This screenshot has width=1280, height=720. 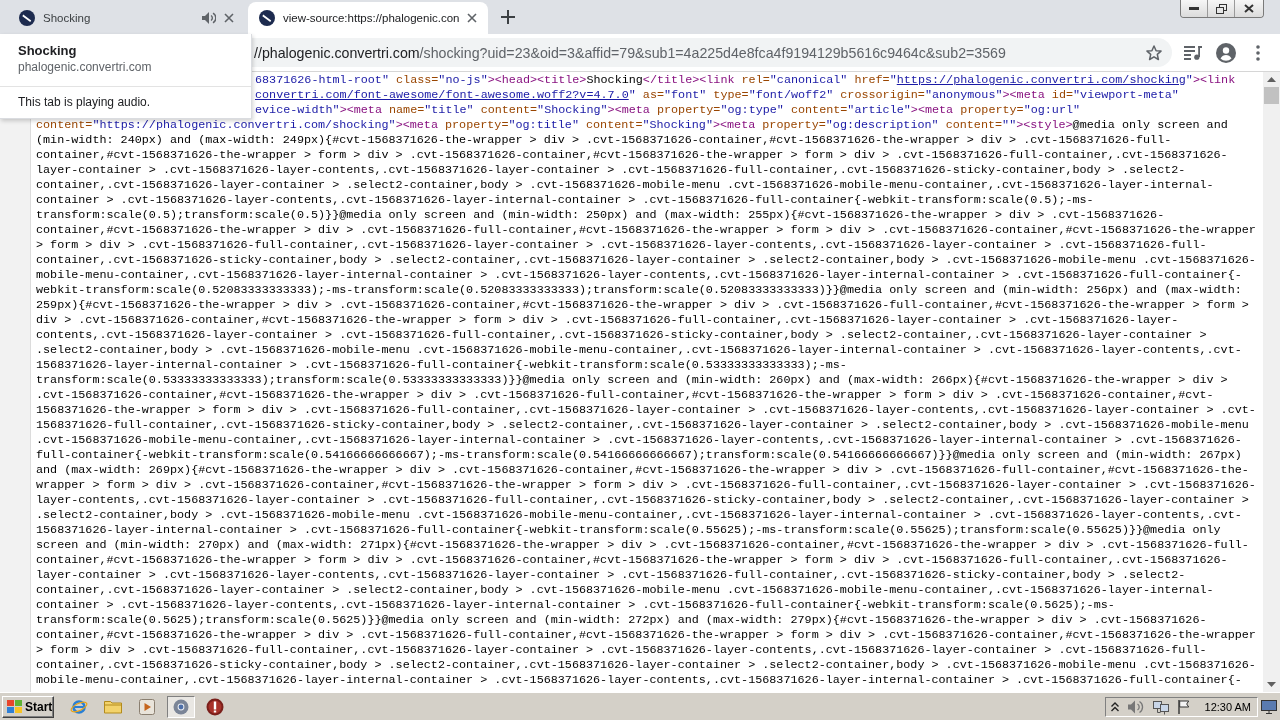 What do you see at coordinates (643, 305) in the screenshot?
I see `source-line: 259px){#cvt-1568371626-the-wrapper > div > .cvt-1568371626-container,#cvt-1568371626-the-wrapper > div > .cvt-1568371626-full-container,#cvt-1568371626-the-wrapper > form >` at bounding box center [643, 305].